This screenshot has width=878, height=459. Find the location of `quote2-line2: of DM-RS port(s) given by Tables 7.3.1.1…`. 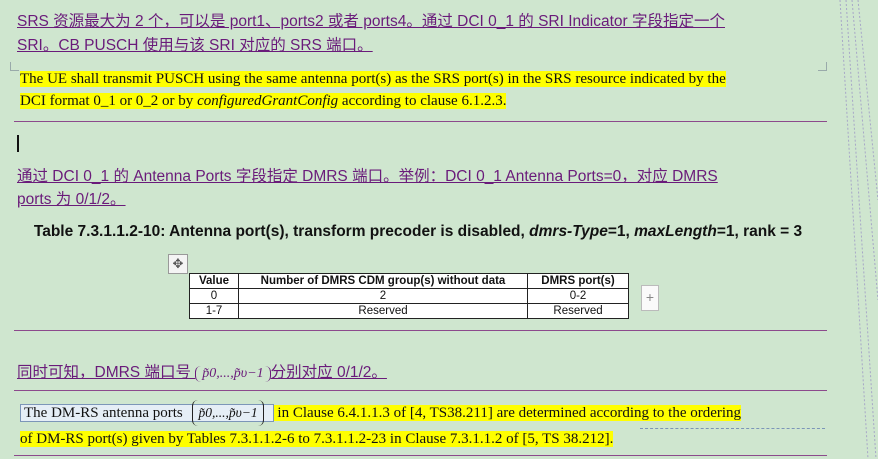

quote2-line2: of DM-RS port(s) given by Tables 7.3.1.1… is located at coordinates (317, 439).